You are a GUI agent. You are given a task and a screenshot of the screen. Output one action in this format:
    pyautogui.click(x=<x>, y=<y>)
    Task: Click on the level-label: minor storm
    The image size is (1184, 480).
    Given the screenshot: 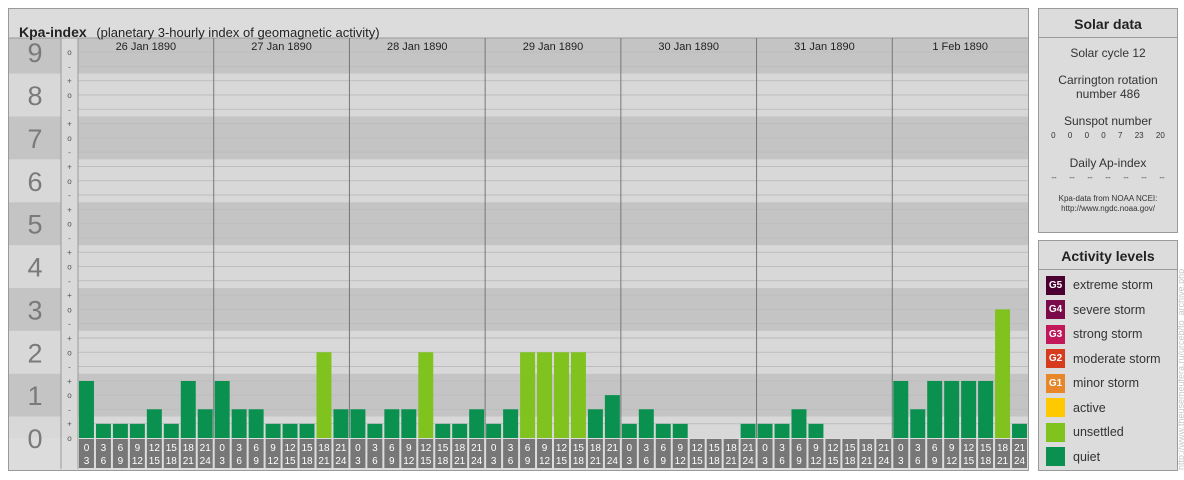 What is the action you would take?
    pyautogui.click(x=1106, y=383)
    